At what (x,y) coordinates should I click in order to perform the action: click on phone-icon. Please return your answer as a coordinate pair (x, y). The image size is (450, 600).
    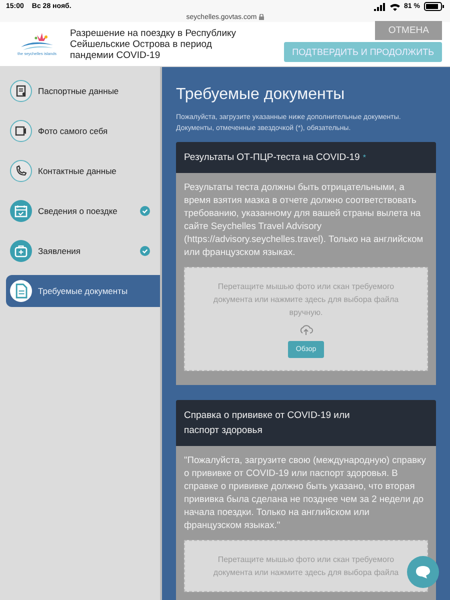
    Looking at the image, I should click on (21, 171).